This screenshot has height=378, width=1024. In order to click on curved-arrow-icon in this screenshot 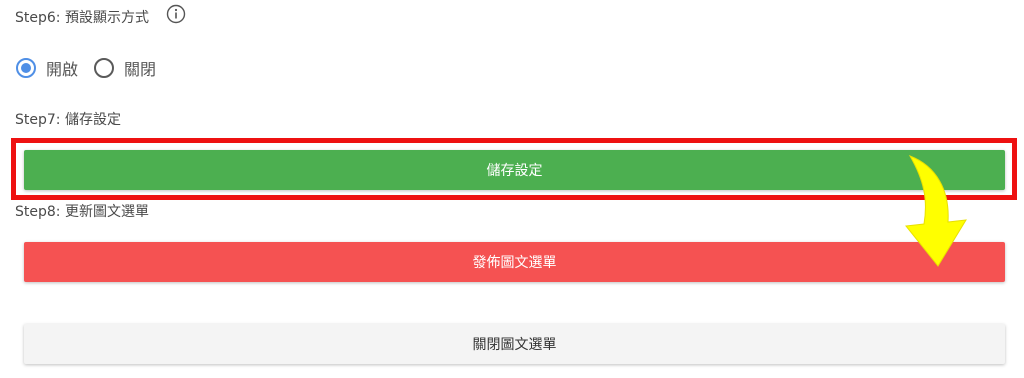, I will do `click(936, 211)`.